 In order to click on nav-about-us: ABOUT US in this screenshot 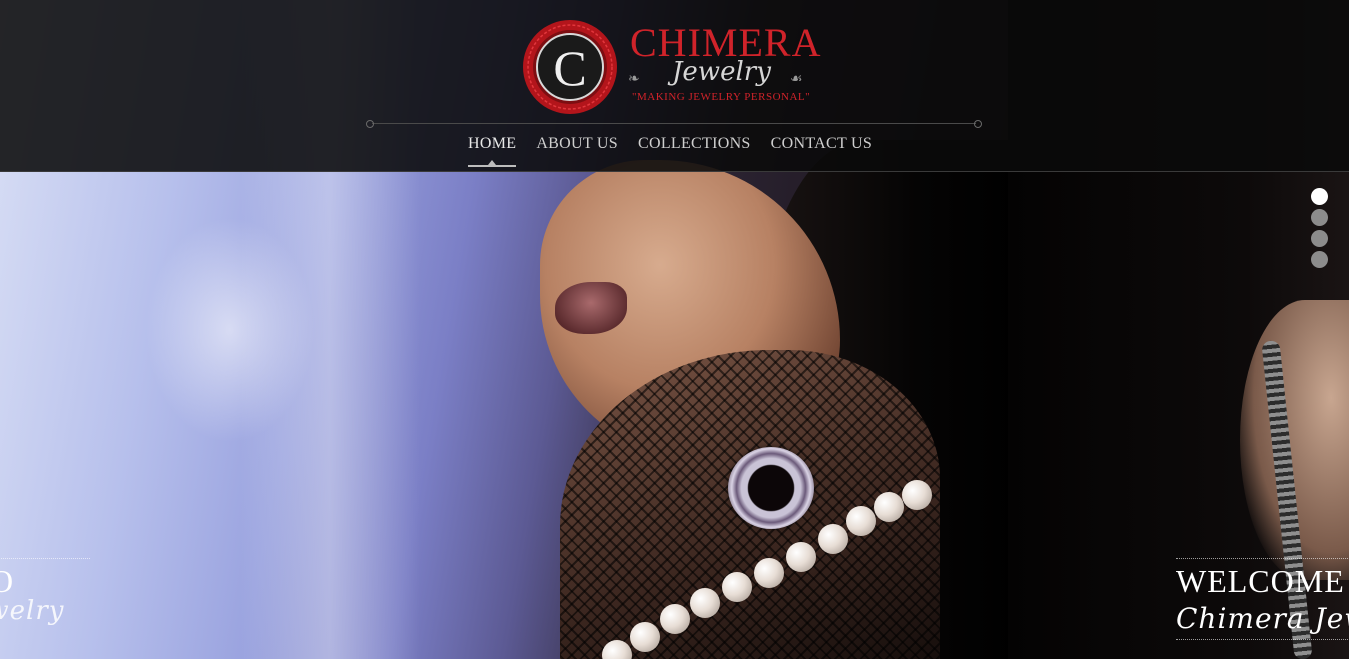, I will do `click(577, 151)`.